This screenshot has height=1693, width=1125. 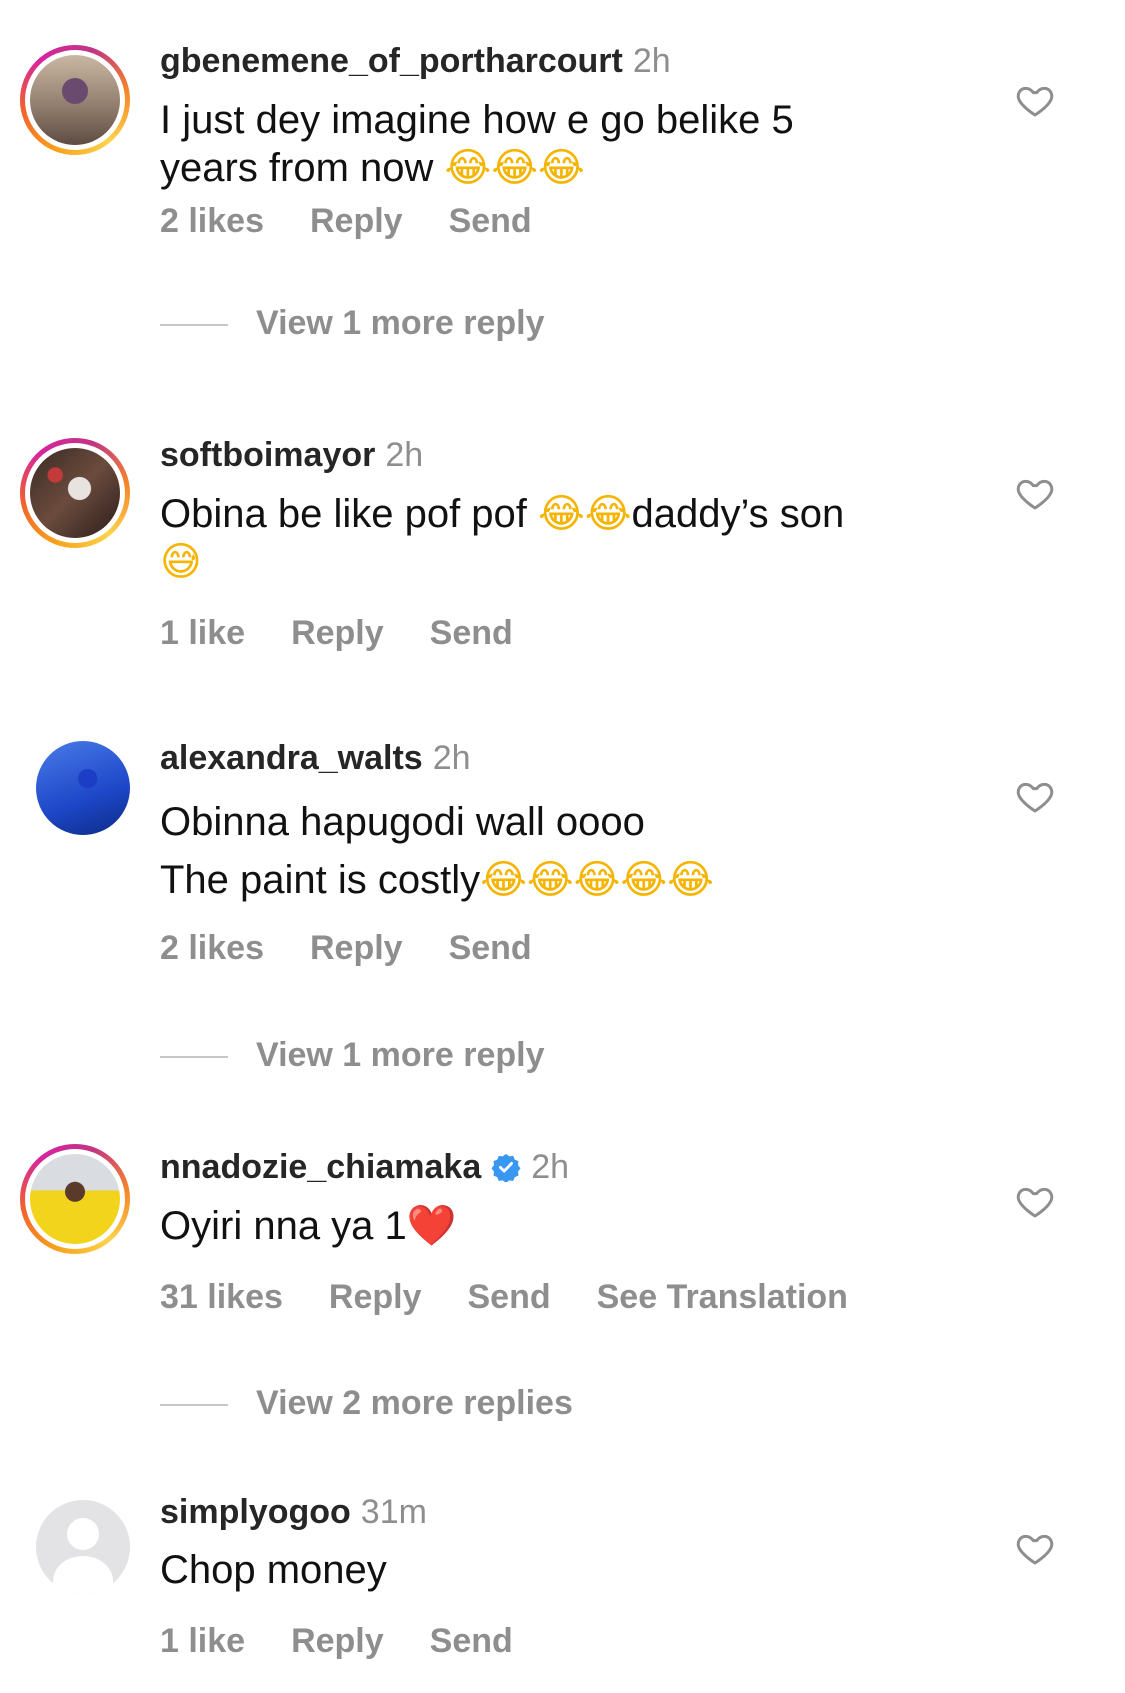 I want to click on comment-header: simplyogoo 31m, so click(x=293, y=1512).